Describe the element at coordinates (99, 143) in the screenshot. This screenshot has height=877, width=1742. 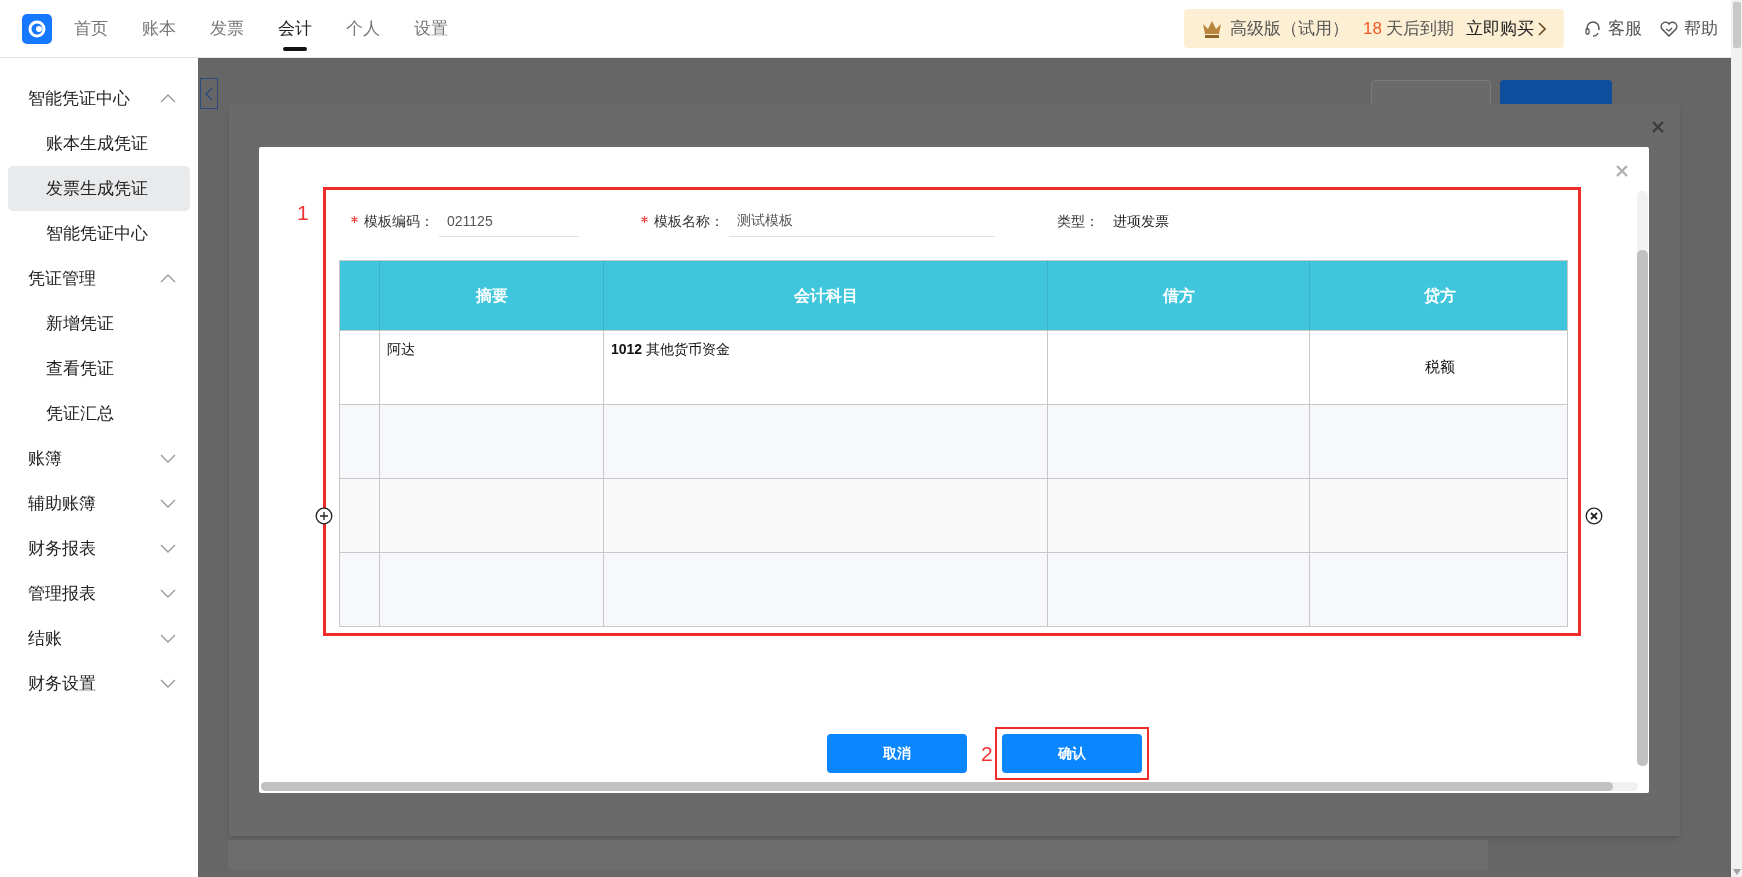
I see `sidebar-item: 账本生成凭证` at that location.